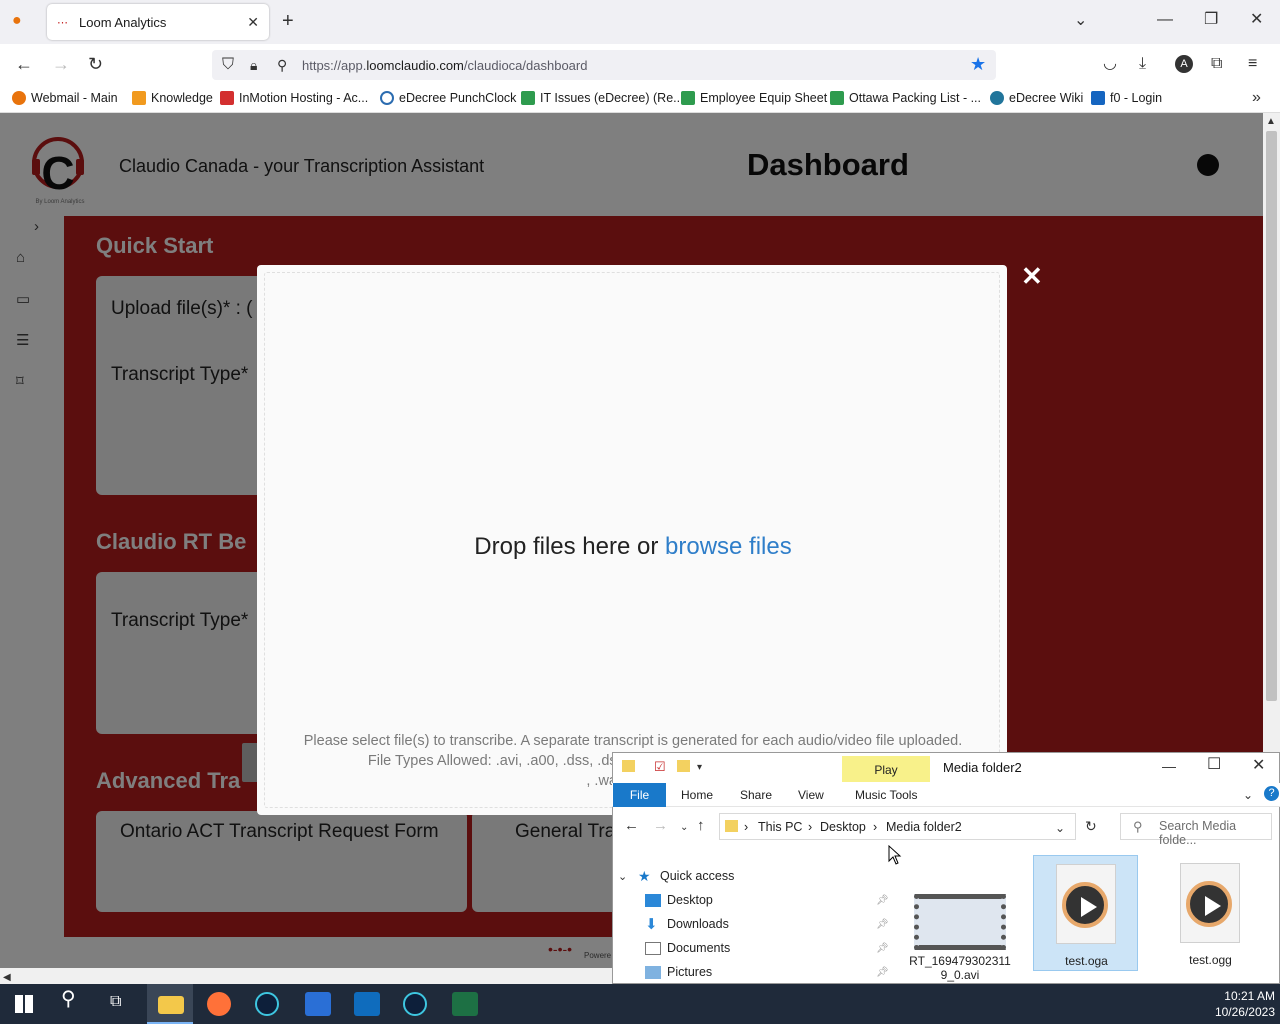  Describe the element at coordinates (699, 768) in the screenshot. I see `quick-access-toolbar-dropdown-icon: ▾` at that location.